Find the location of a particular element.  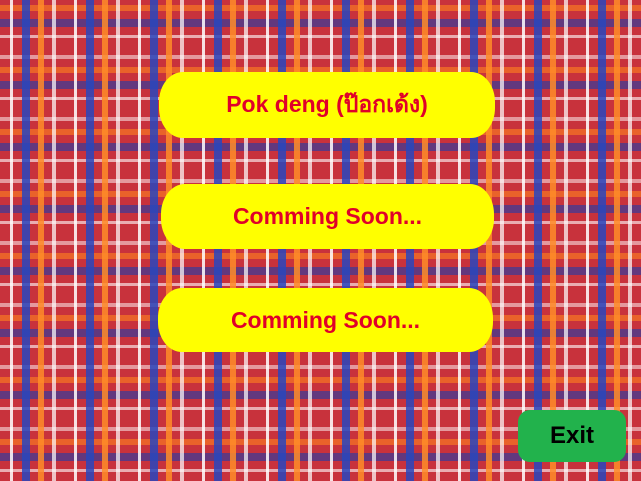

exit-button: Exit is located at coordinates (572, 436).